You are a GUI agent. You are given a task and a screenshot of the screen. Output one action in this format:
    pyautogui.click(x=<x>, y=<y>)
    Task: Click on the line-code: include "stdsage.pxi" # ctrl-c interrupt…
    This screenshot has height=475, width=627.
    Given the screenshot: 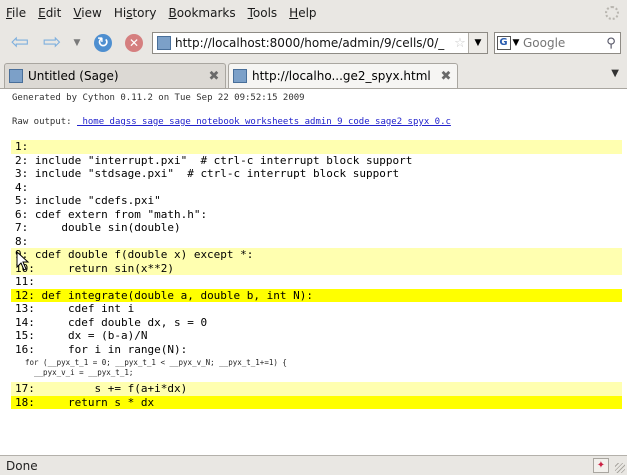 What is the action you would take?
    pyautogui.click(x=217, y=173)
    